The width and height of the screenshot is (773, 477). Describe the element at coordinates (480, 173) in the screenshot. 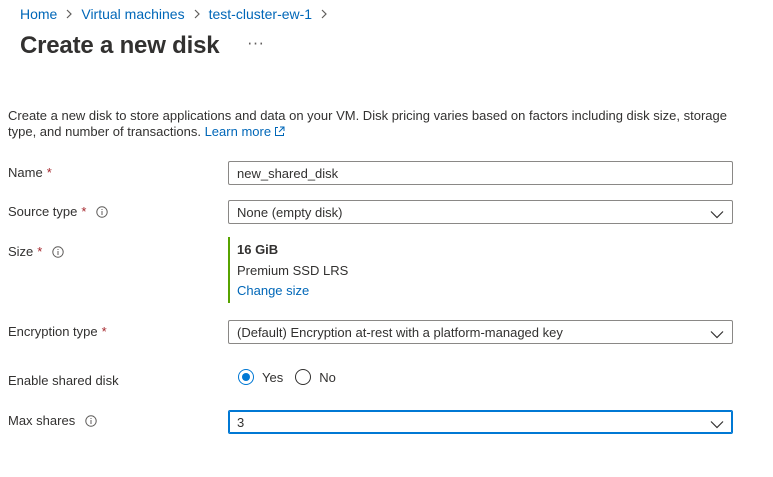

I see `name-input: new_shared_disk` at that location.